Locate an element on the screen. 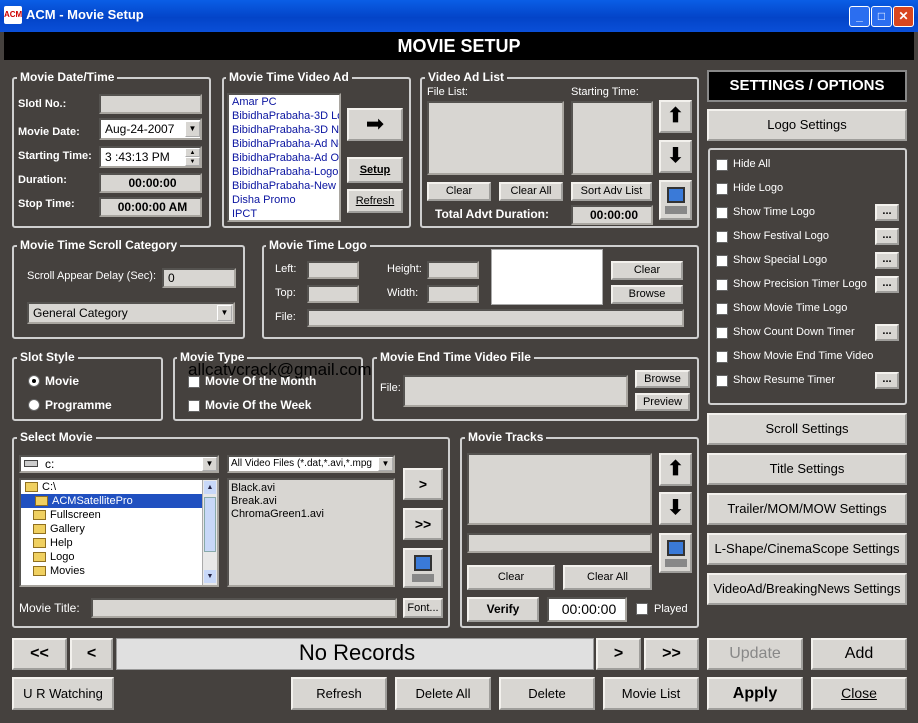 The height and width of the screenshot is (723, 918). maximize-button: □ is located at coordinates (881, 16).